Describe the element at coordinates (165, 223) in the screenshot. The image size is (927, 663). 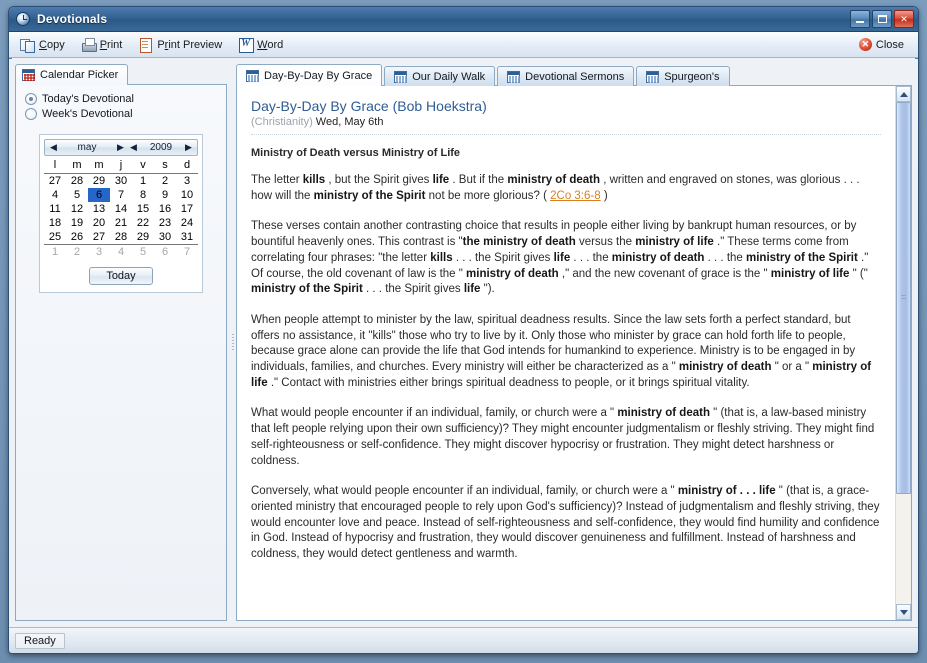
I see `calendar-day: 23` at that location.